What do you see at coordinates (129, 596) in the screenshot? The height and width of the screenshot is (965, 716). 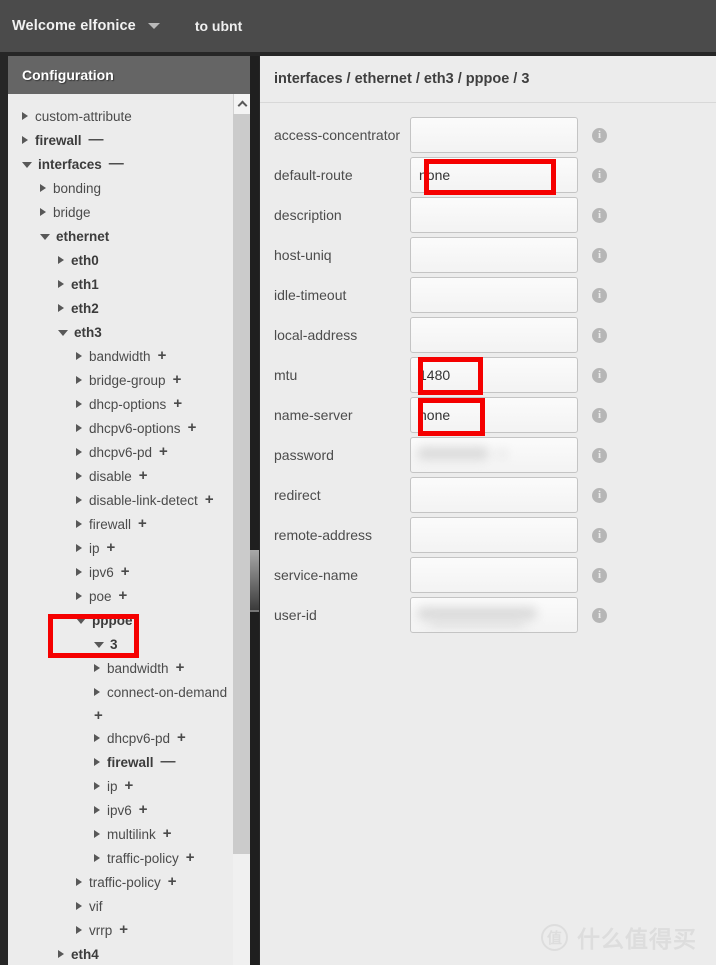 I see `tree-node-poe: poe +` at bounding box center [129, 596].